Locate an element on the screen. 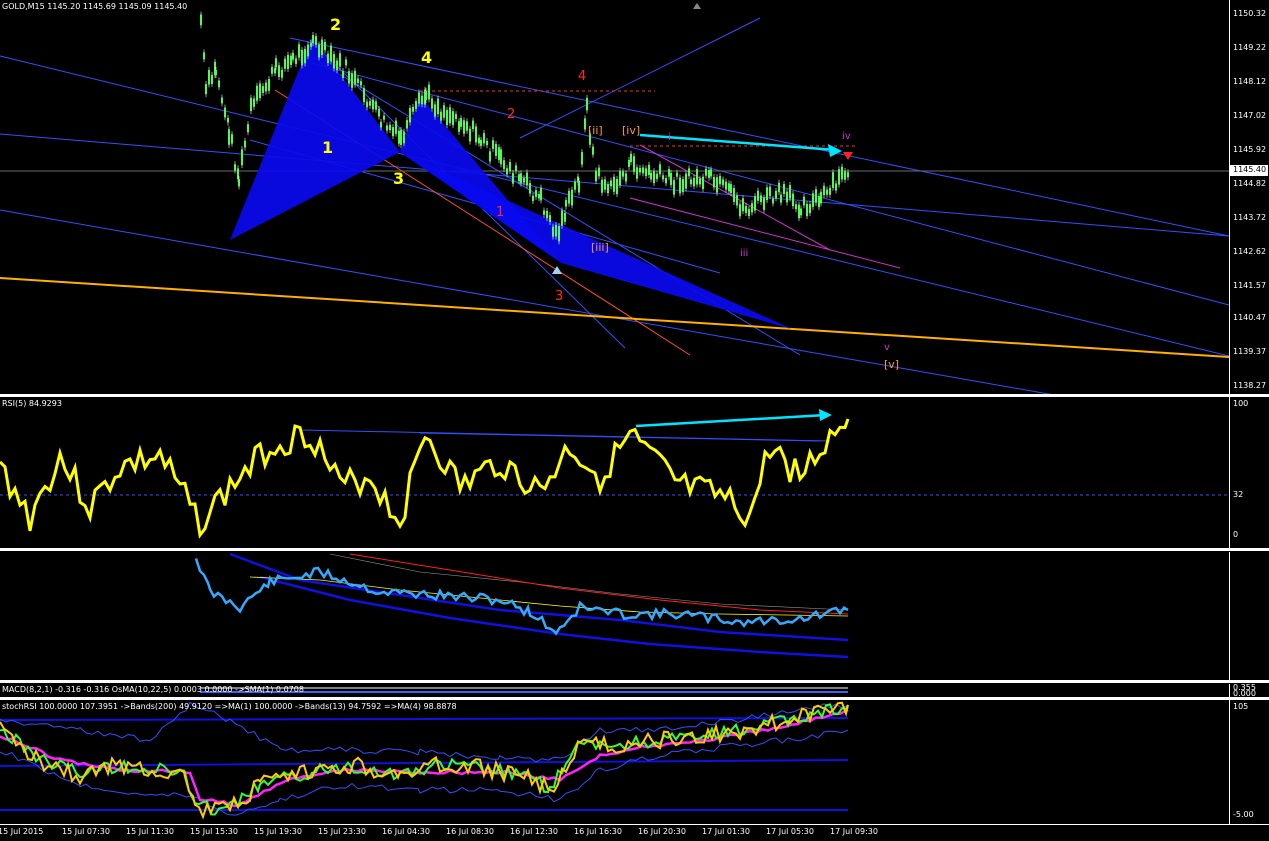 The width and height of the screenshot is (1269, 841). rsi-line is located at coordinates (425, 478).